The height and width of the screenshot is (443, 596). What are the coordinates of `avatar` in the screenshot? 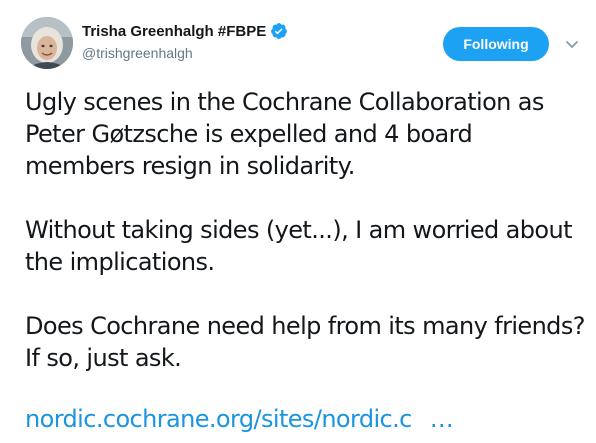 It's located at (47, 43).